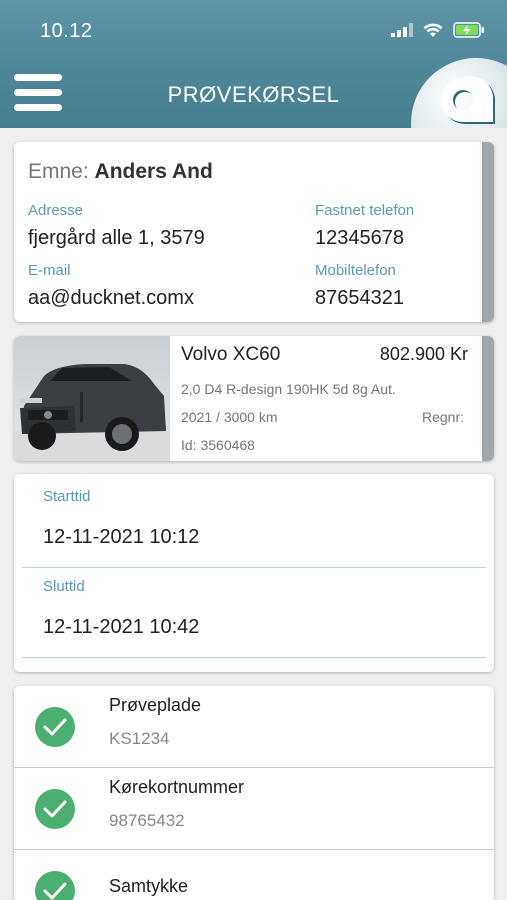 Image resolution: width=507 pixels, height=900 pixels. What do you see at coordinates (49, 270) in the screenshot?
I see `email-label: E-mail` at bounding box center [49, 270].